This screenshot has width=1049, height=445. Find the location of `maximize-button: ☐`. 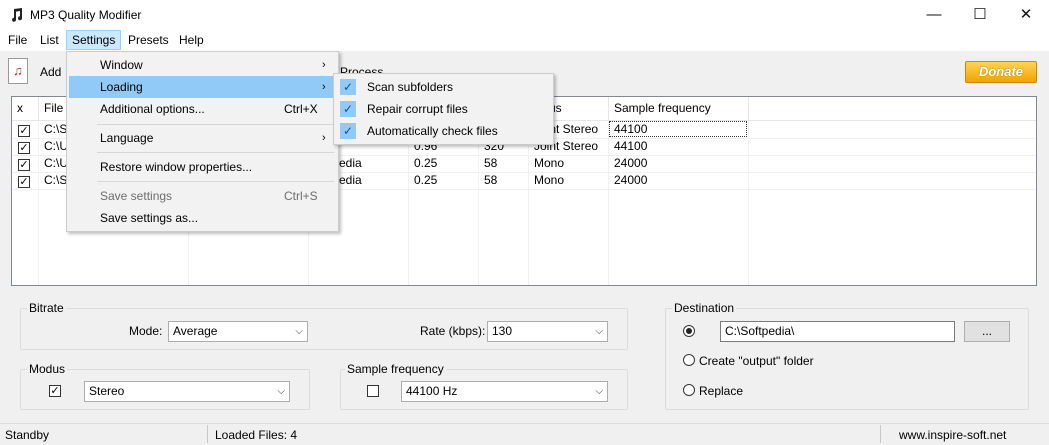

maximize-button: ☐ is located at coordinates (980, 15).